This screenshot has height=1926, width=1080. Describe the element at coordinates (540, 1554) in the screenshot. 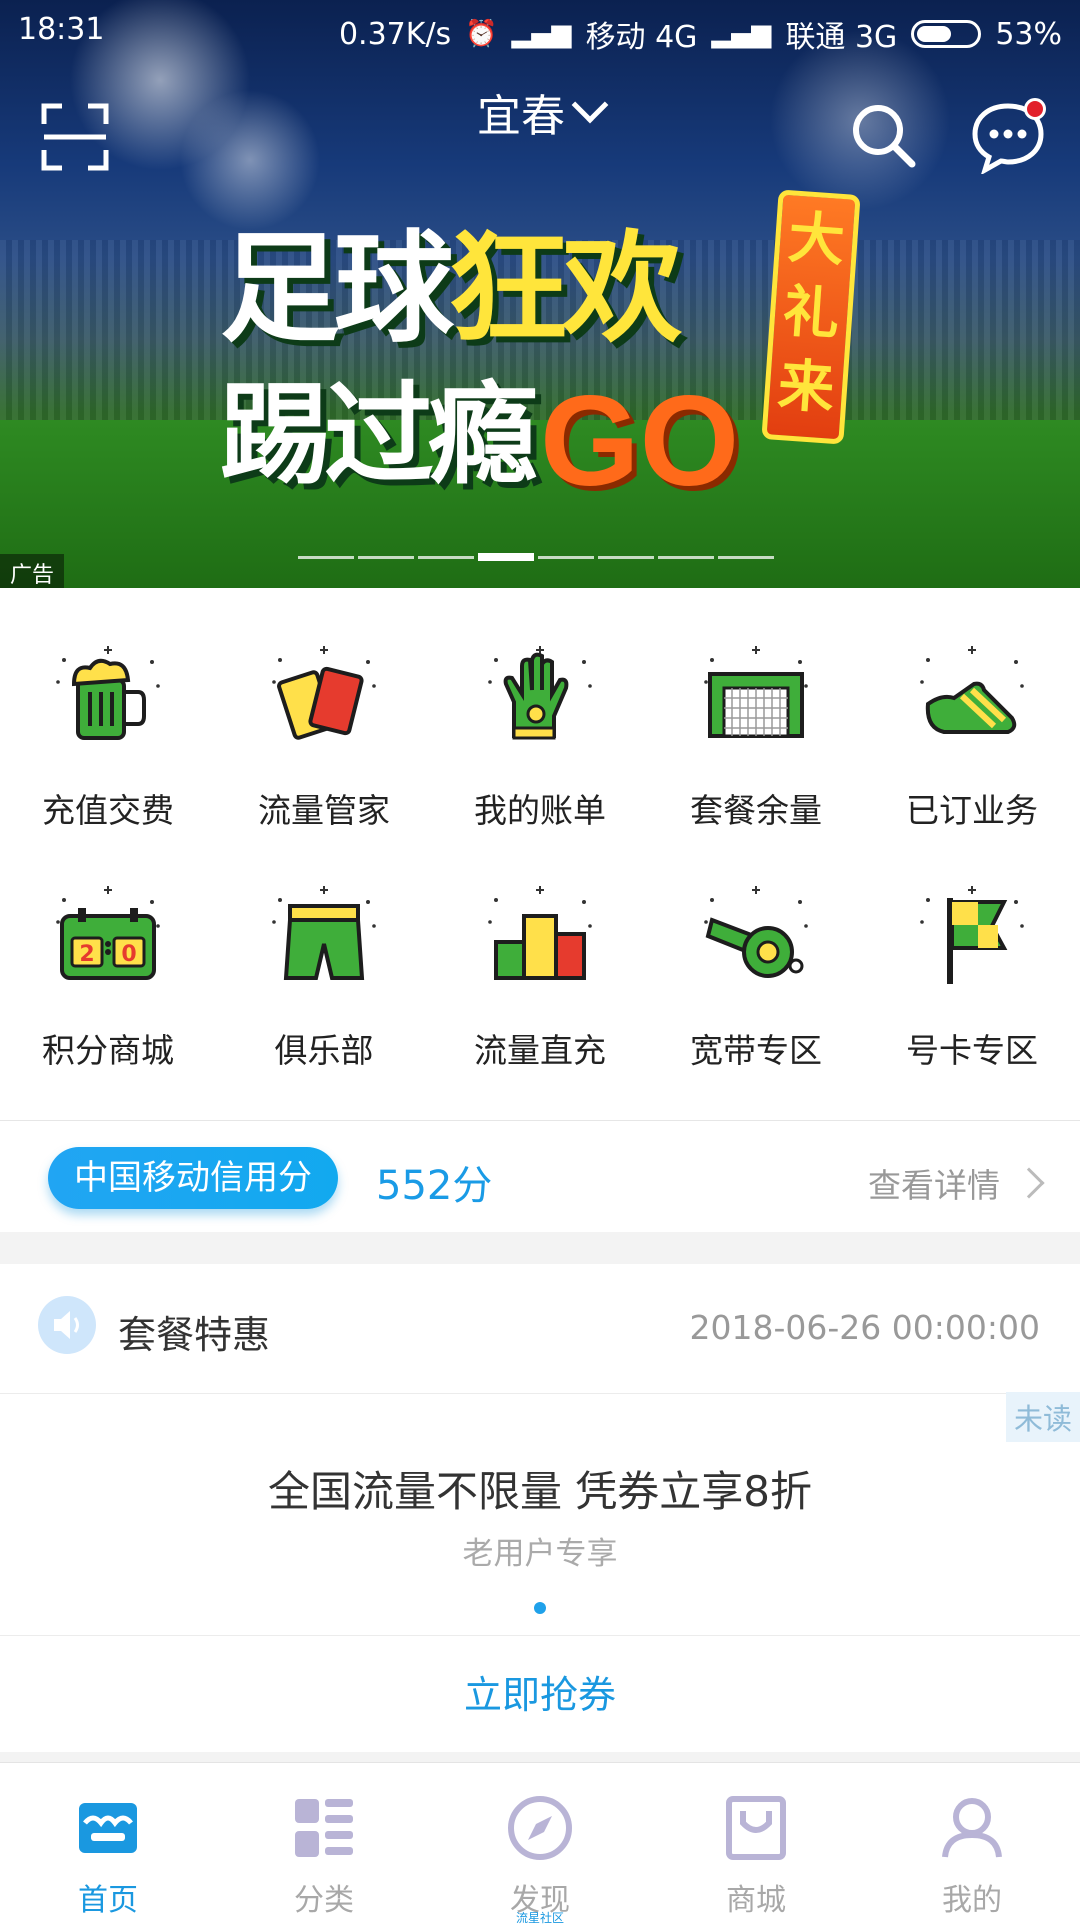

I see `promo-subtitle: 老用户专享` at that location.